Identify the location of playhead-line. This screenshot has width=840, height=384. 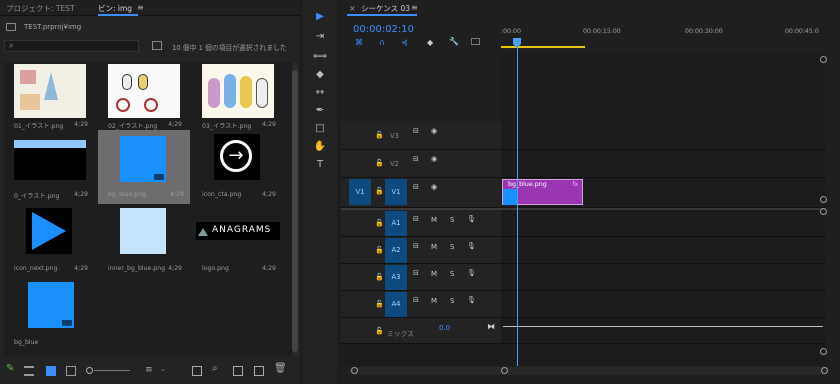
(517, 203).